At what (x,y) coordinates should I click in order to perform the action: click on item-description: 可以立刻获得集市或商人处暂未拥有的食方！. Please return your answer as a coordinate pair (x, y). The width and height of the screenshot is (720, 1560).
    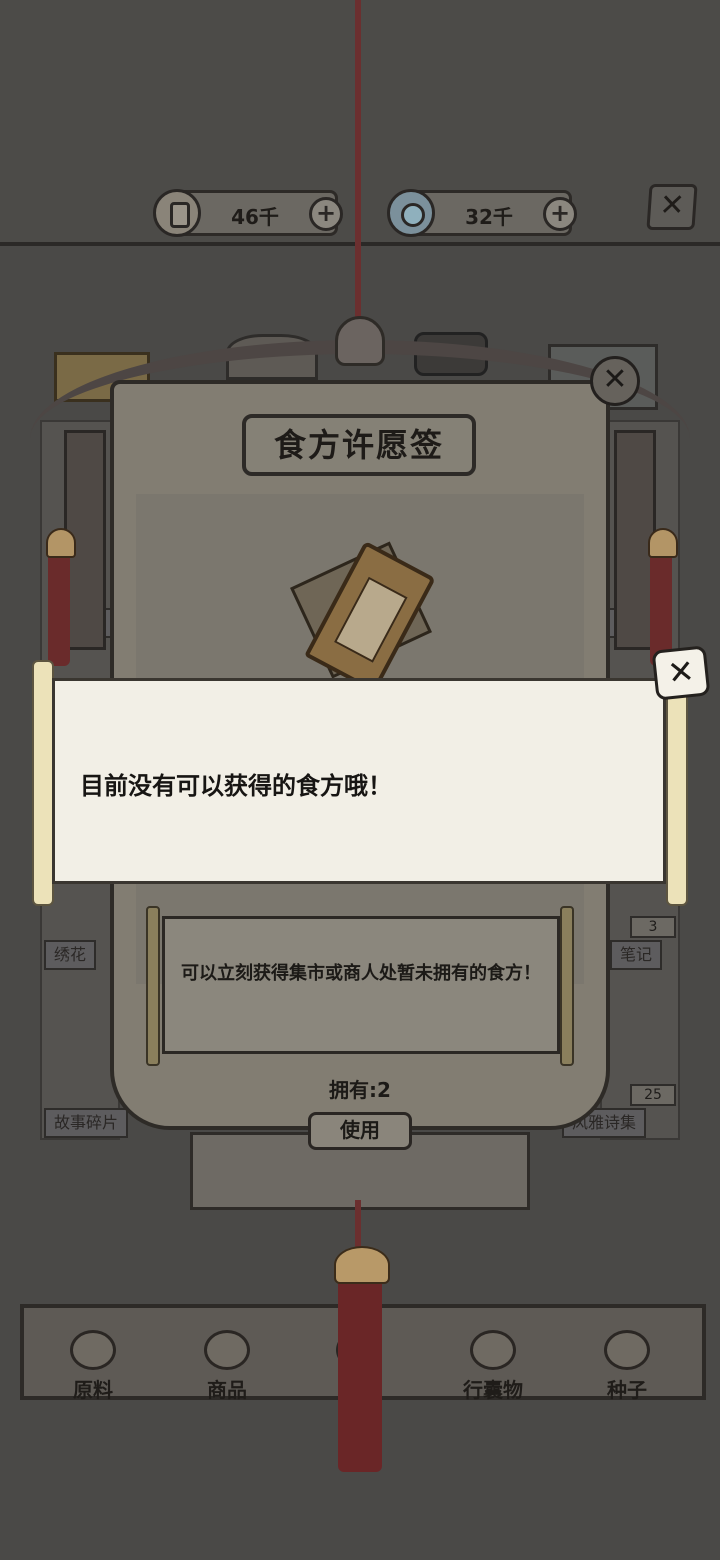
    Looking at the image, I should click on (361, 973).